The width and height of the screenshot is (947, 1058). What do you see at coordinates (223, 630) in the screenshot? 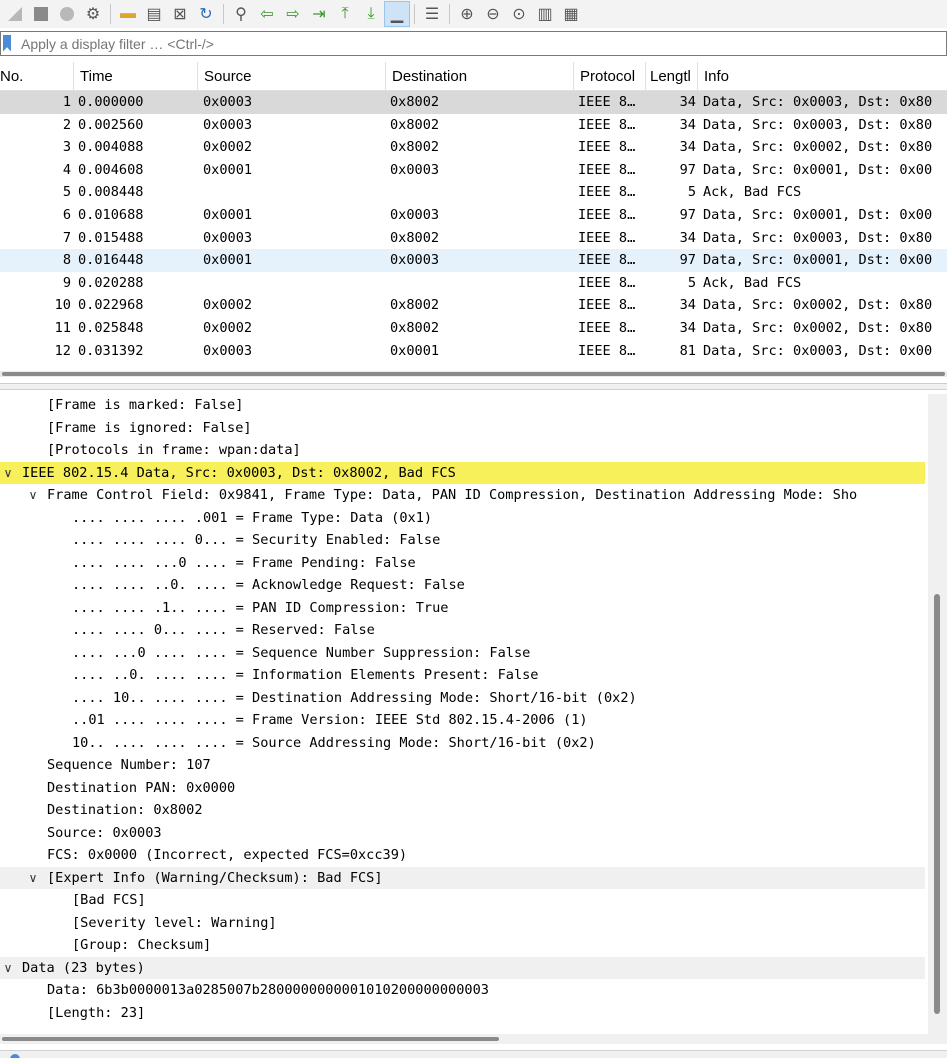
I see `detail-line-text: .... .... 0... .... = Reserved: False` at bounding box center [223, 630].